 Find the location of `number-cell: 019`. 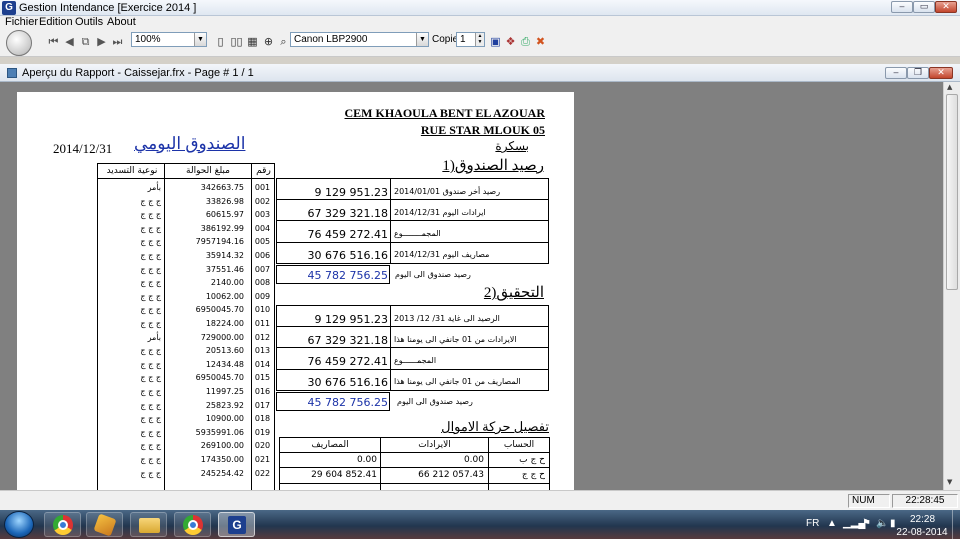

number-cell: 019 is located at coordinates (262, 432).